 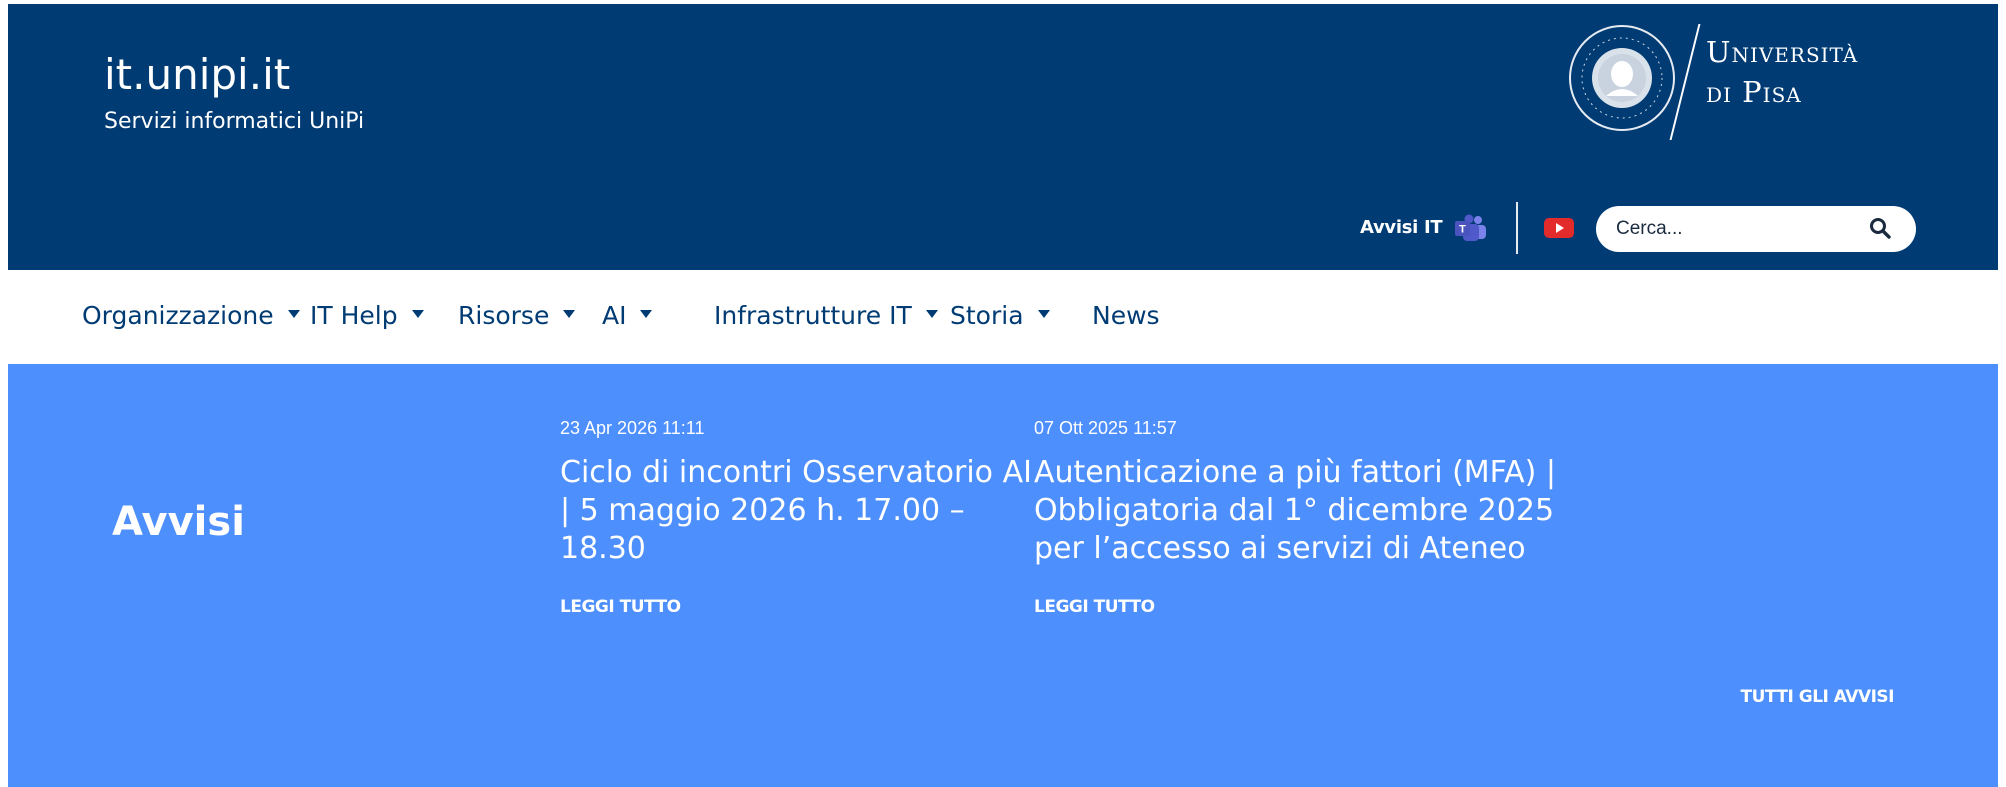 I want to click on avviso-date: 07 Ott 2025 11:57, so click(x=1105, y=428).